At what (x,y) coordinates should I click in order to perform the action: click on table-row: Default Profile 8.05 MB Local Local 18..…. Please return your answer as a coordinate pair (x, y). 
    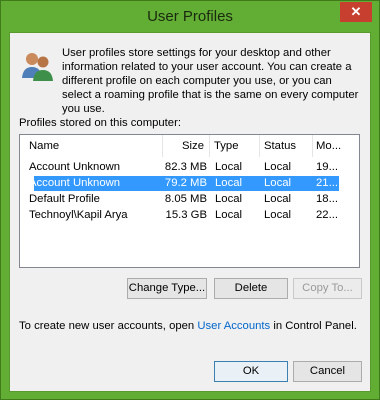
    Looking at the image, I should click on (181, 199).